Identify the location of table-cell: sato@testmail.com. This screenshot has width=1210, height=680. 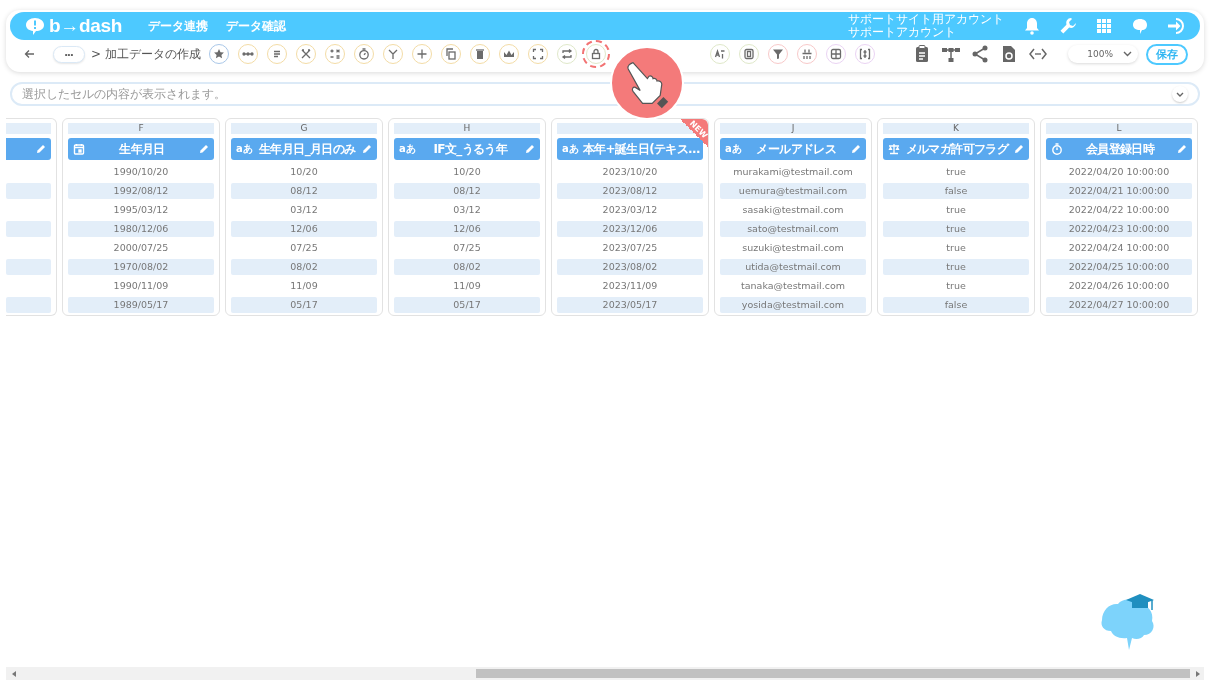
(793, 229).